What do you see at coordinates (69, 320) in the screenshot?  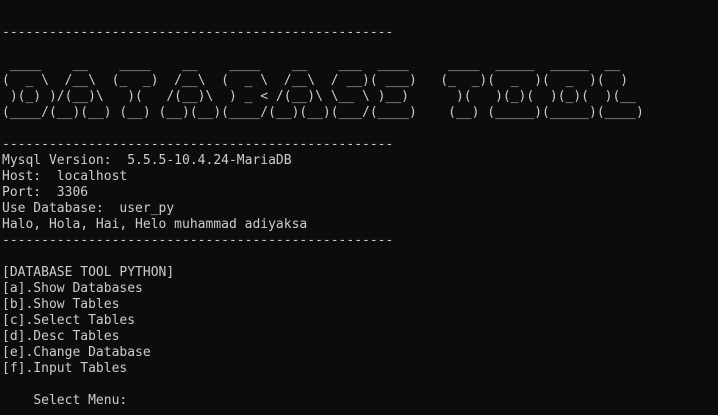 I see `menu-item-select-tables: [c].Select Tables` at bounding box center [69, 320].